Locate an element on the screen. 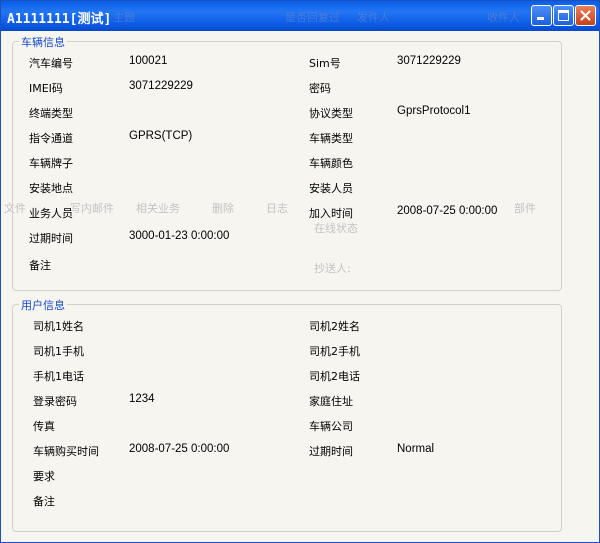 The image size is (600, 543). field-label: 登录密码 is located at coordinates (55, 401).